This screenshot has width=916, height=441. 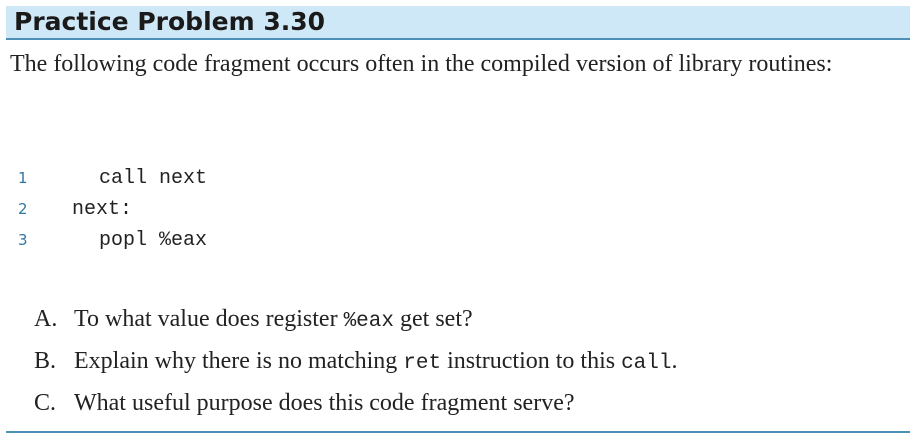 What do you see at coordinates (23, 178) in the screenshot?
I see `line-number: 1` at bounding box center [23, 178].